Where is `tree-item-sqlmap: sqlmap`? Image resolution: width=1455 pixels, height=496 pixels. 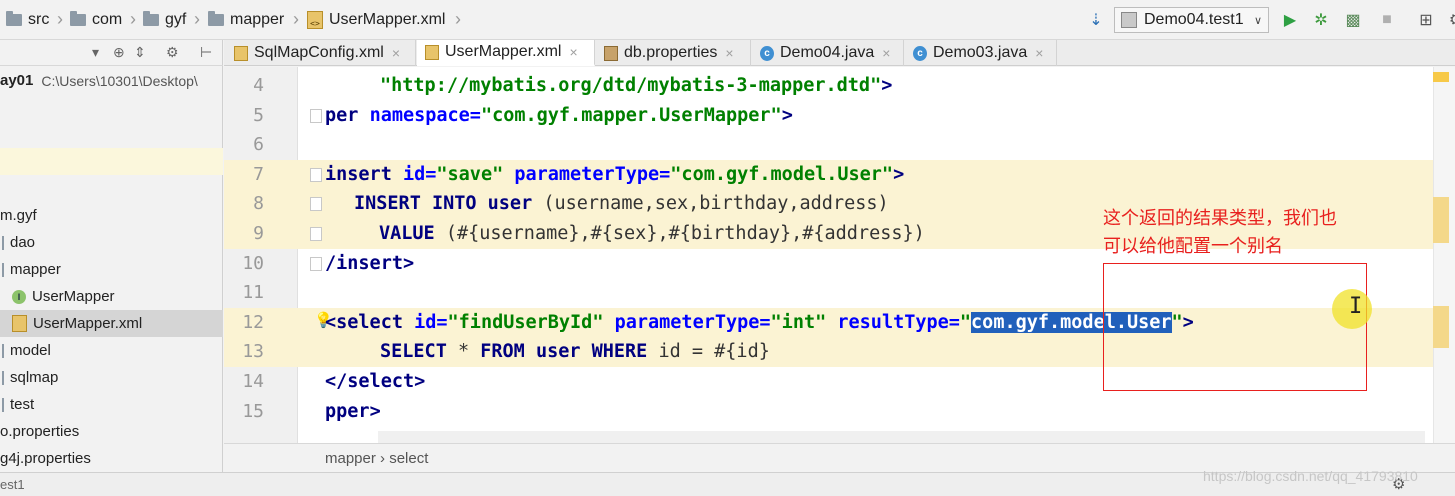 tree-item-sqlmap: sqlmap is located at coordinates (111, 377).